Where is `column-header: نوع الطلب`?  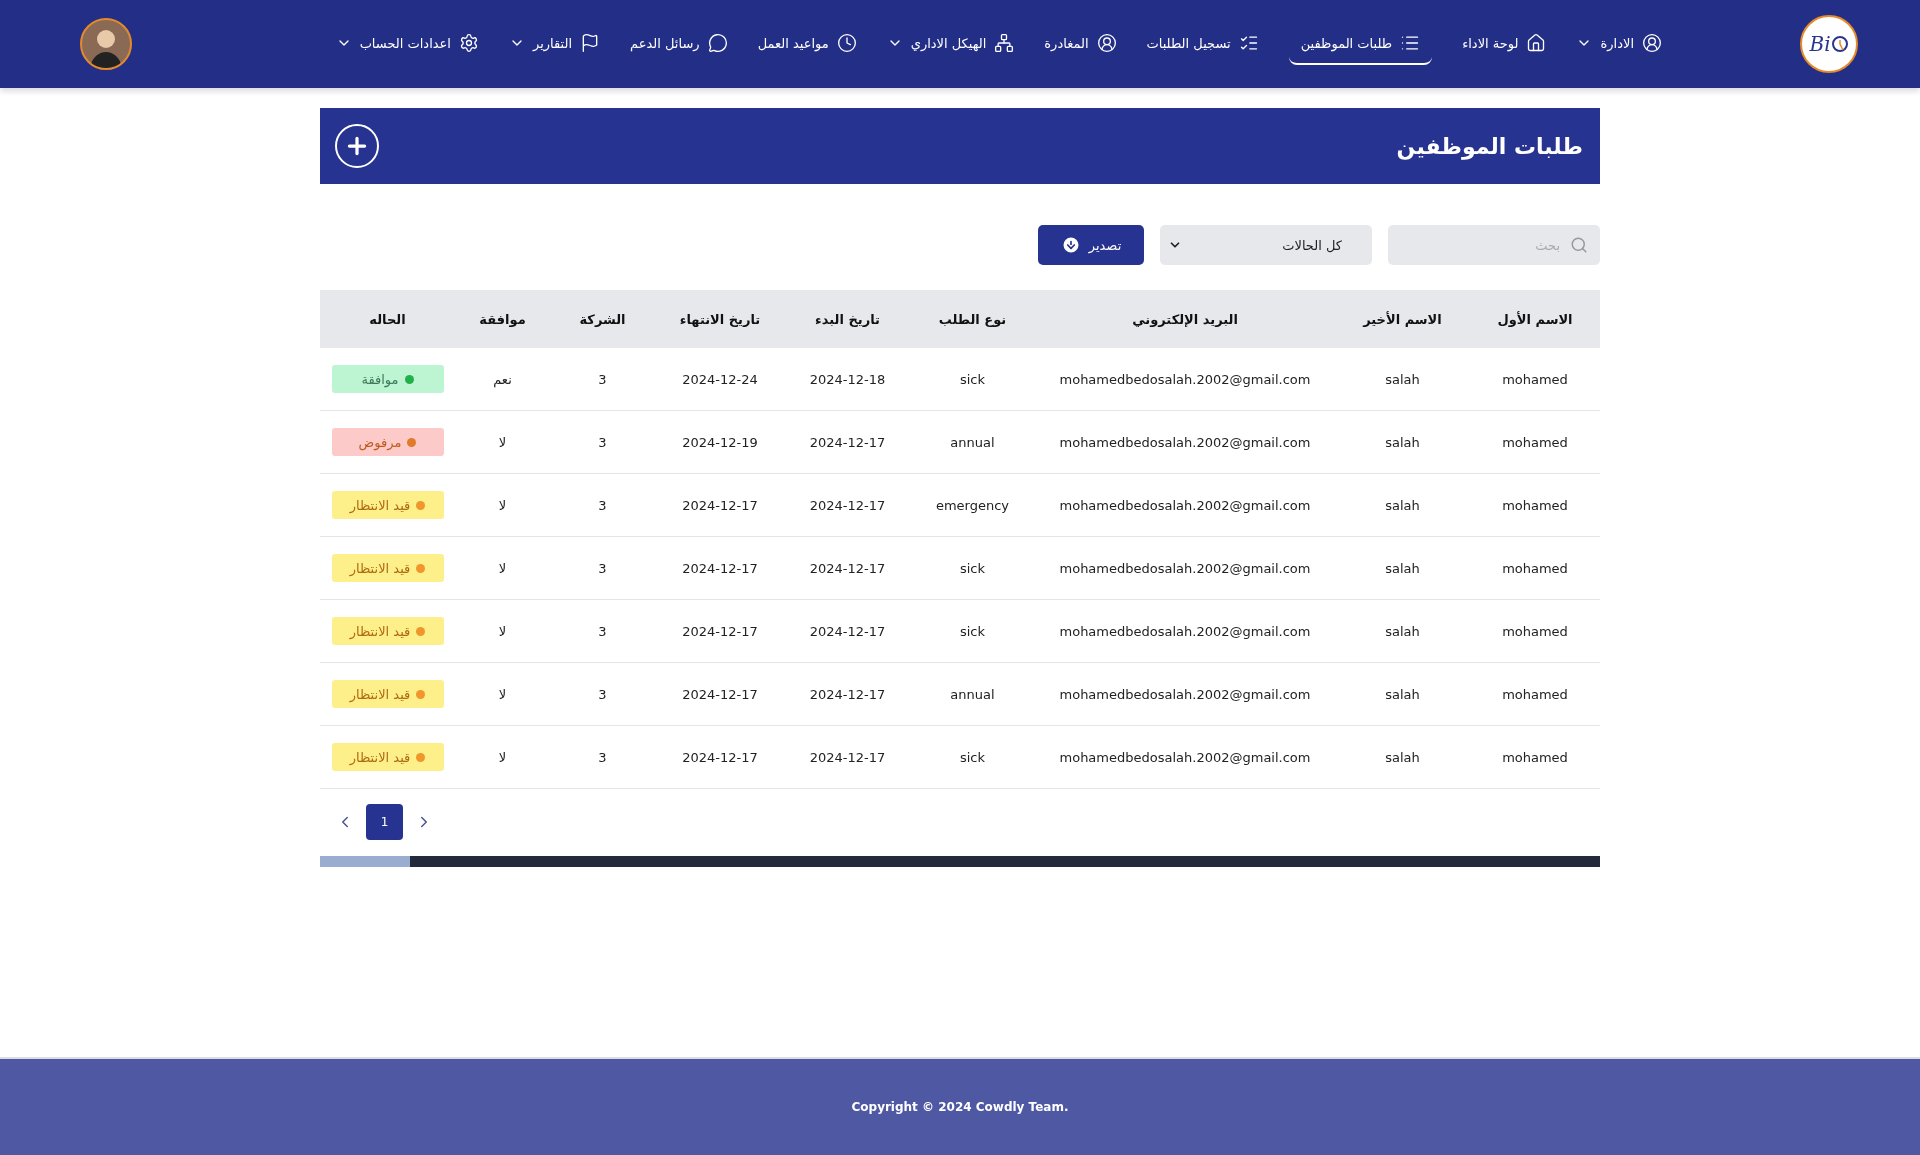
column-header: نوع الطلب is located at coordinates (972, 319).